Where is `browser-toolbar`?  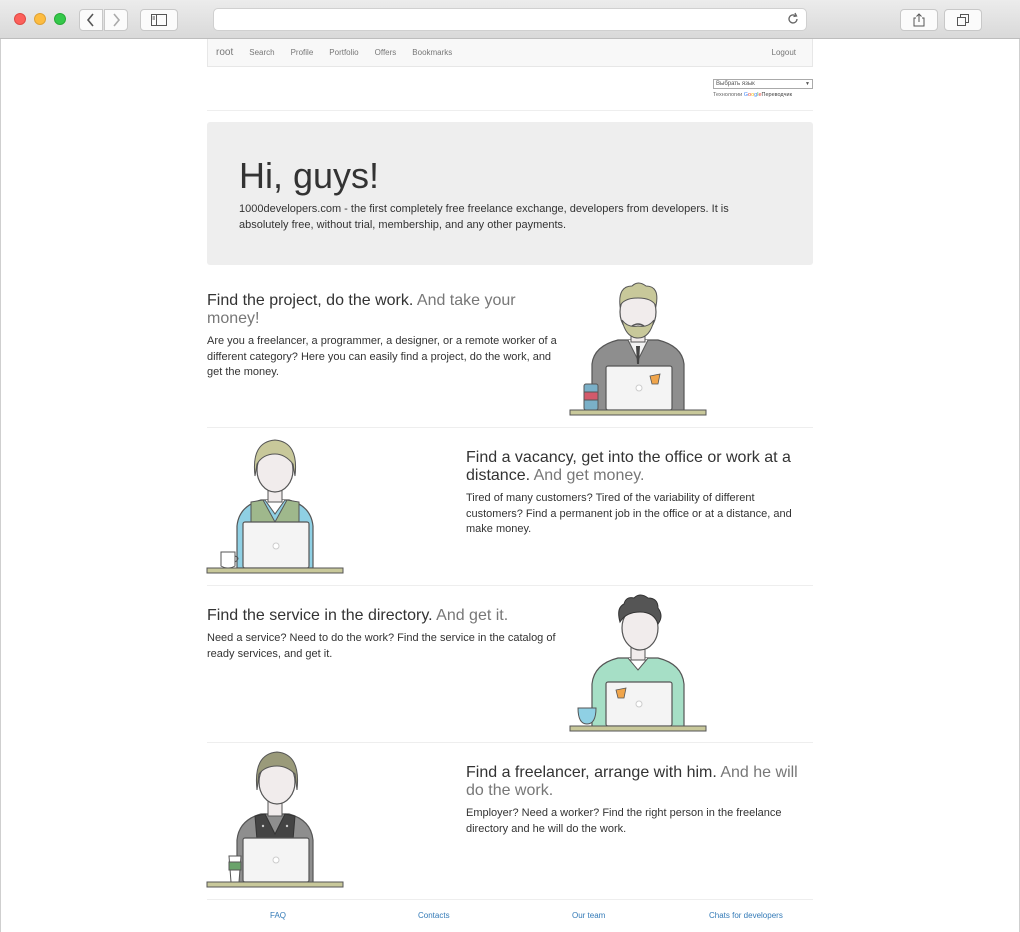 browser-toolbar is located at coordinates (510, 19).